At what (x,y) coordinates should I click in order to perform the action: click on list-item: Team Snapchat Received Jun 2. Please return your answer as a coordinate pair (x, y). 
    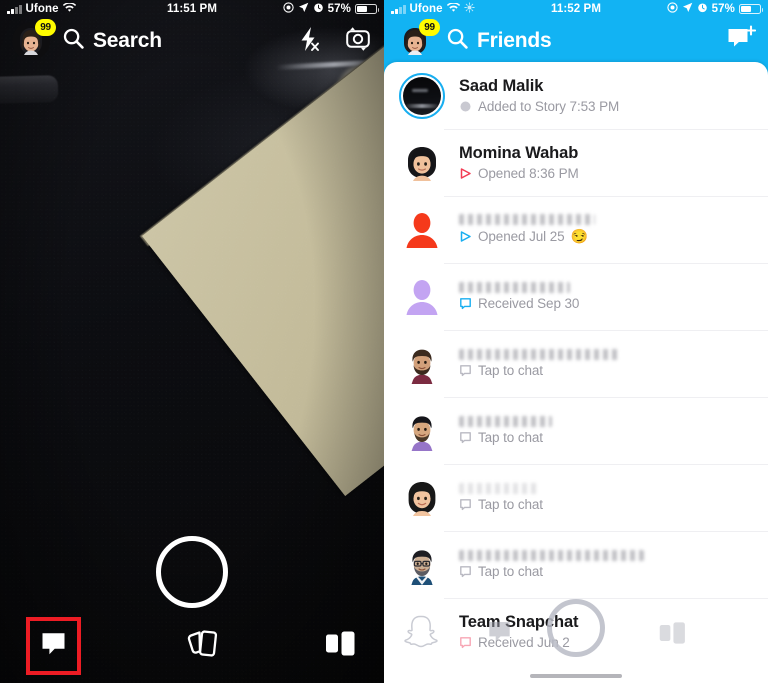
    Looking at the image, I should click on (576, 631).